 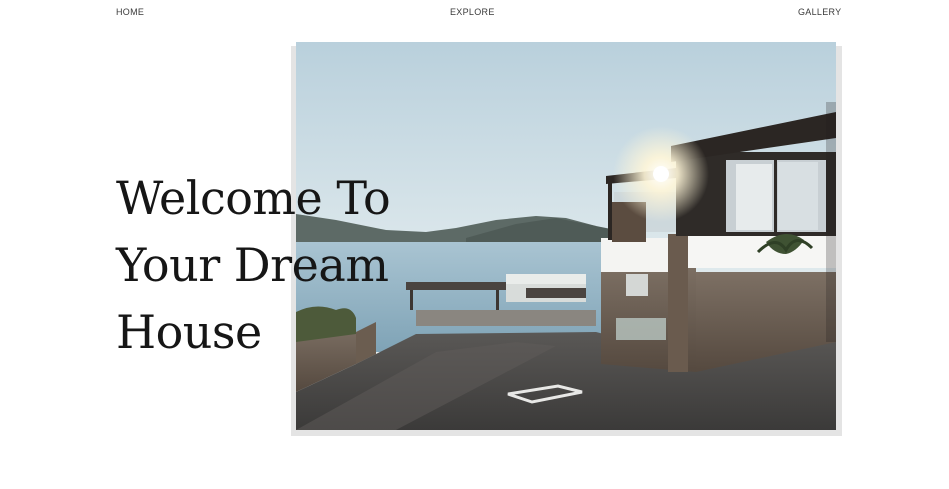 I want to click on nav-link-home: HOME, so click(x=130, y=12).